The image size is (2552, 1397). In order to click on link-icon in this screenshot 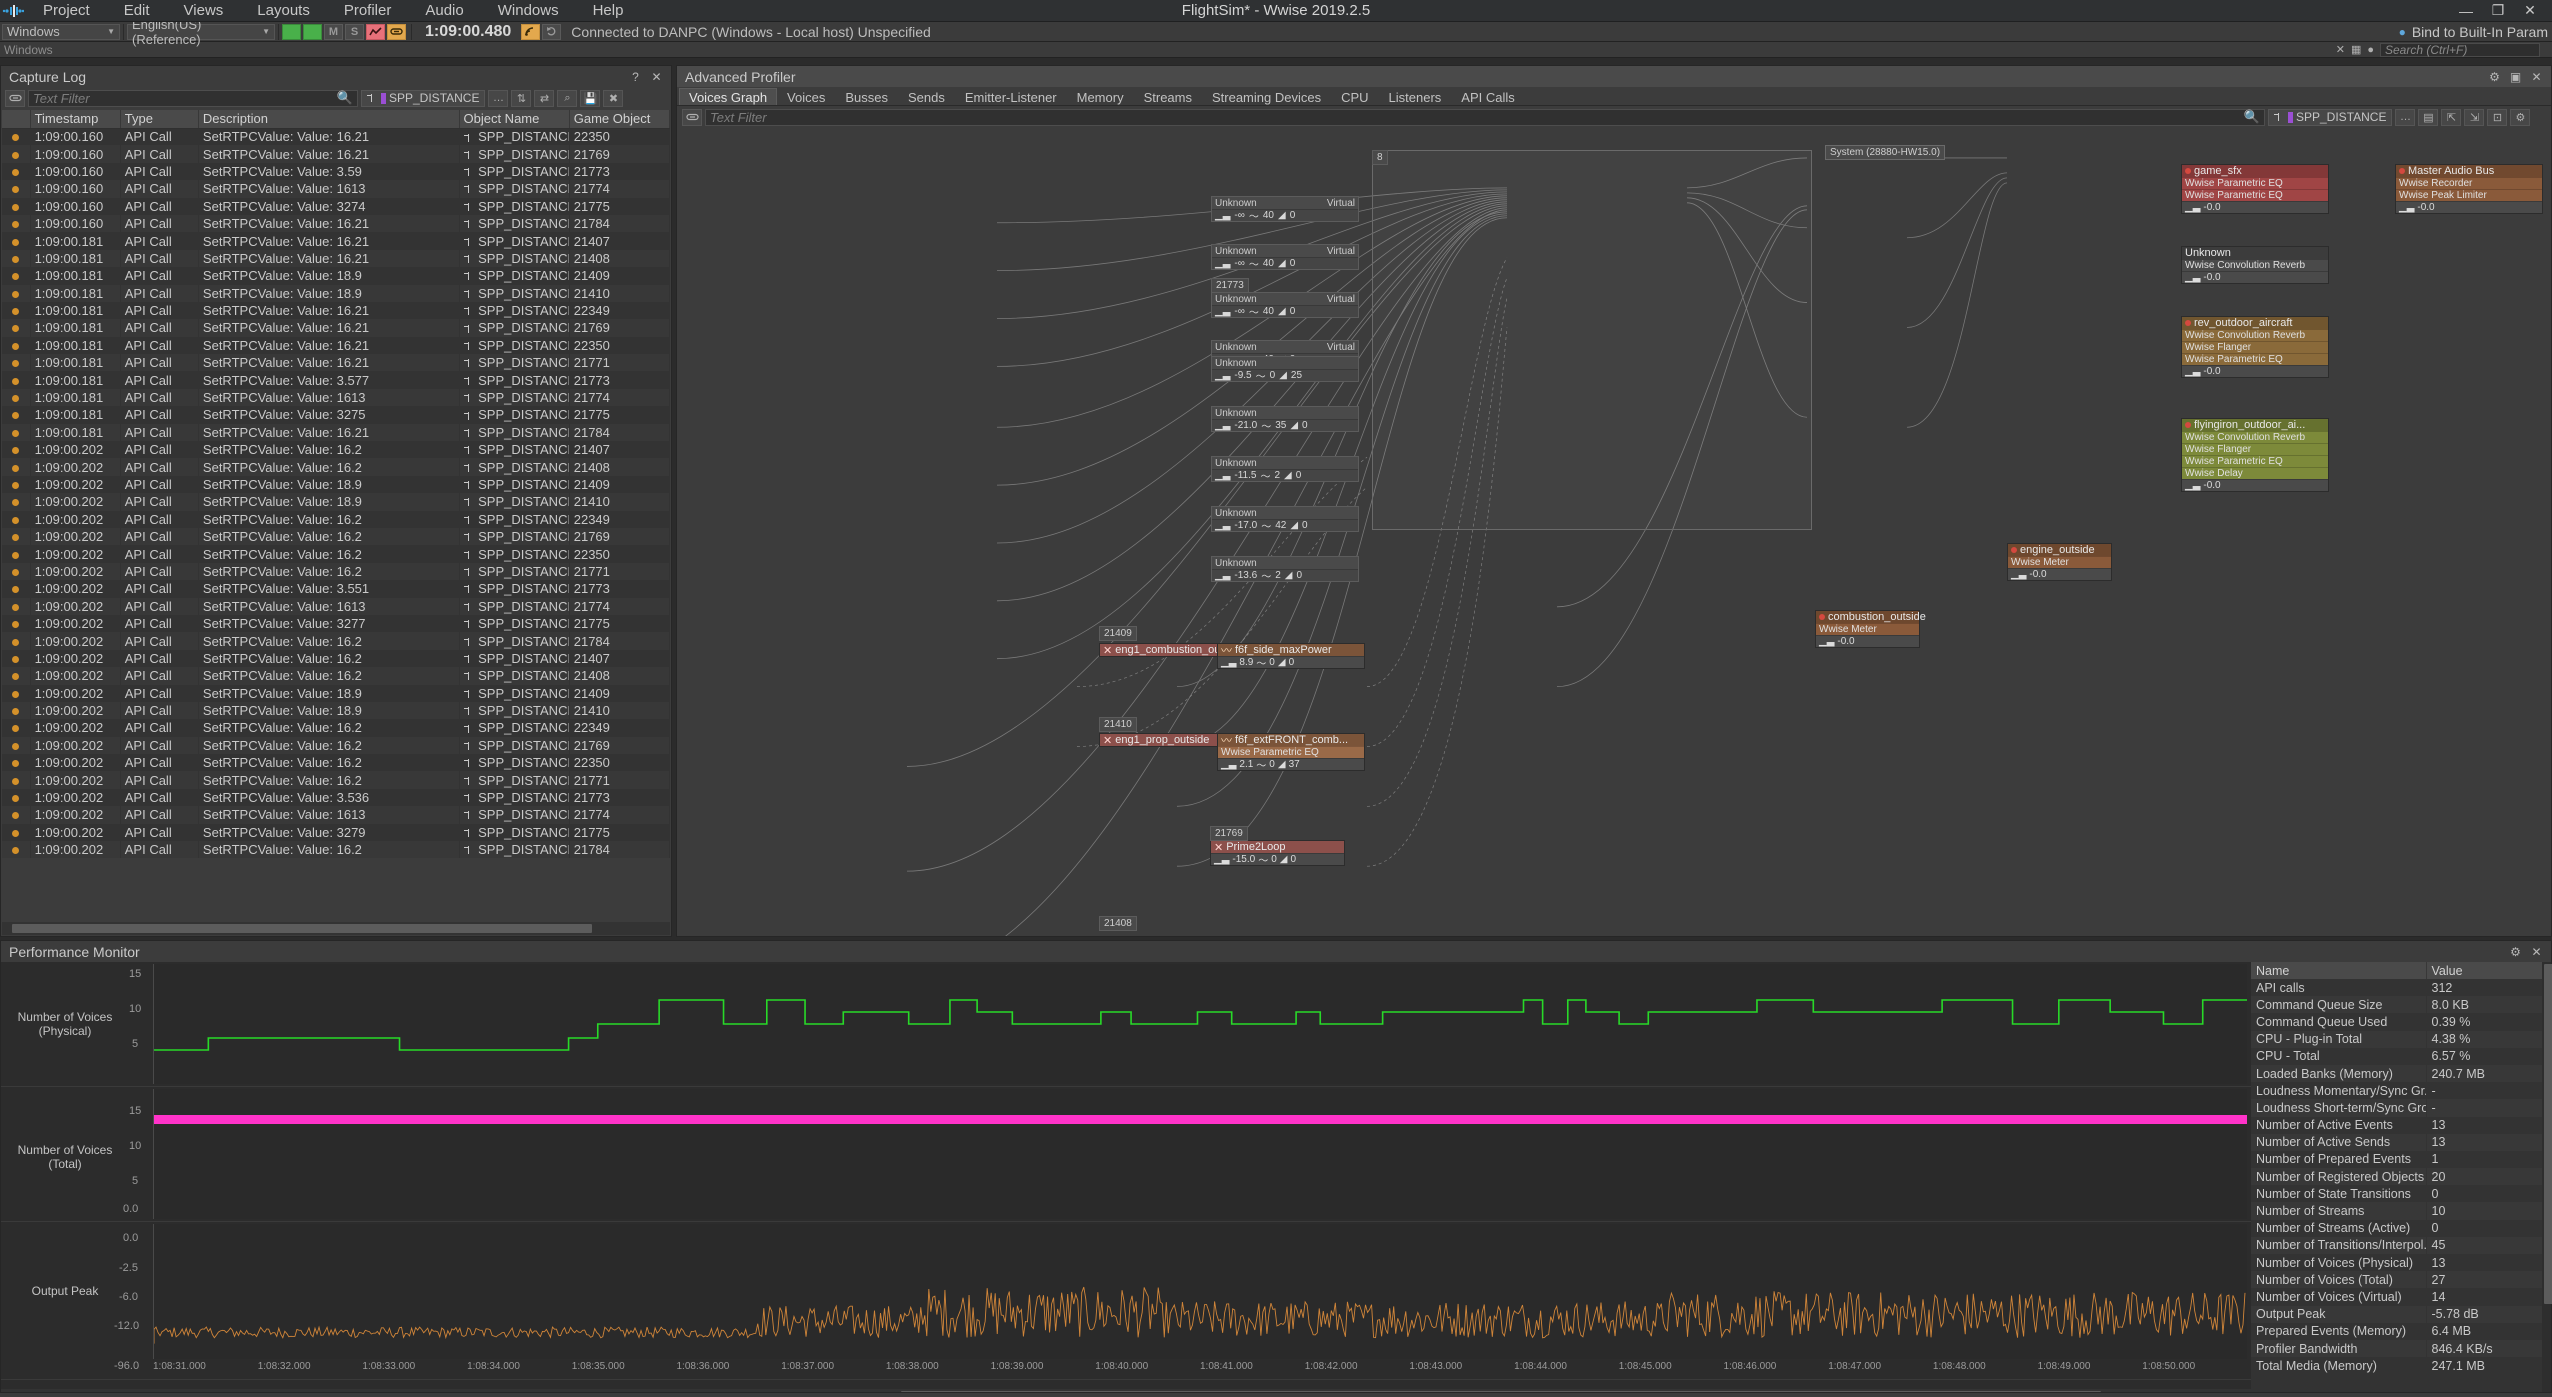, I will do `click(692, 117)`.